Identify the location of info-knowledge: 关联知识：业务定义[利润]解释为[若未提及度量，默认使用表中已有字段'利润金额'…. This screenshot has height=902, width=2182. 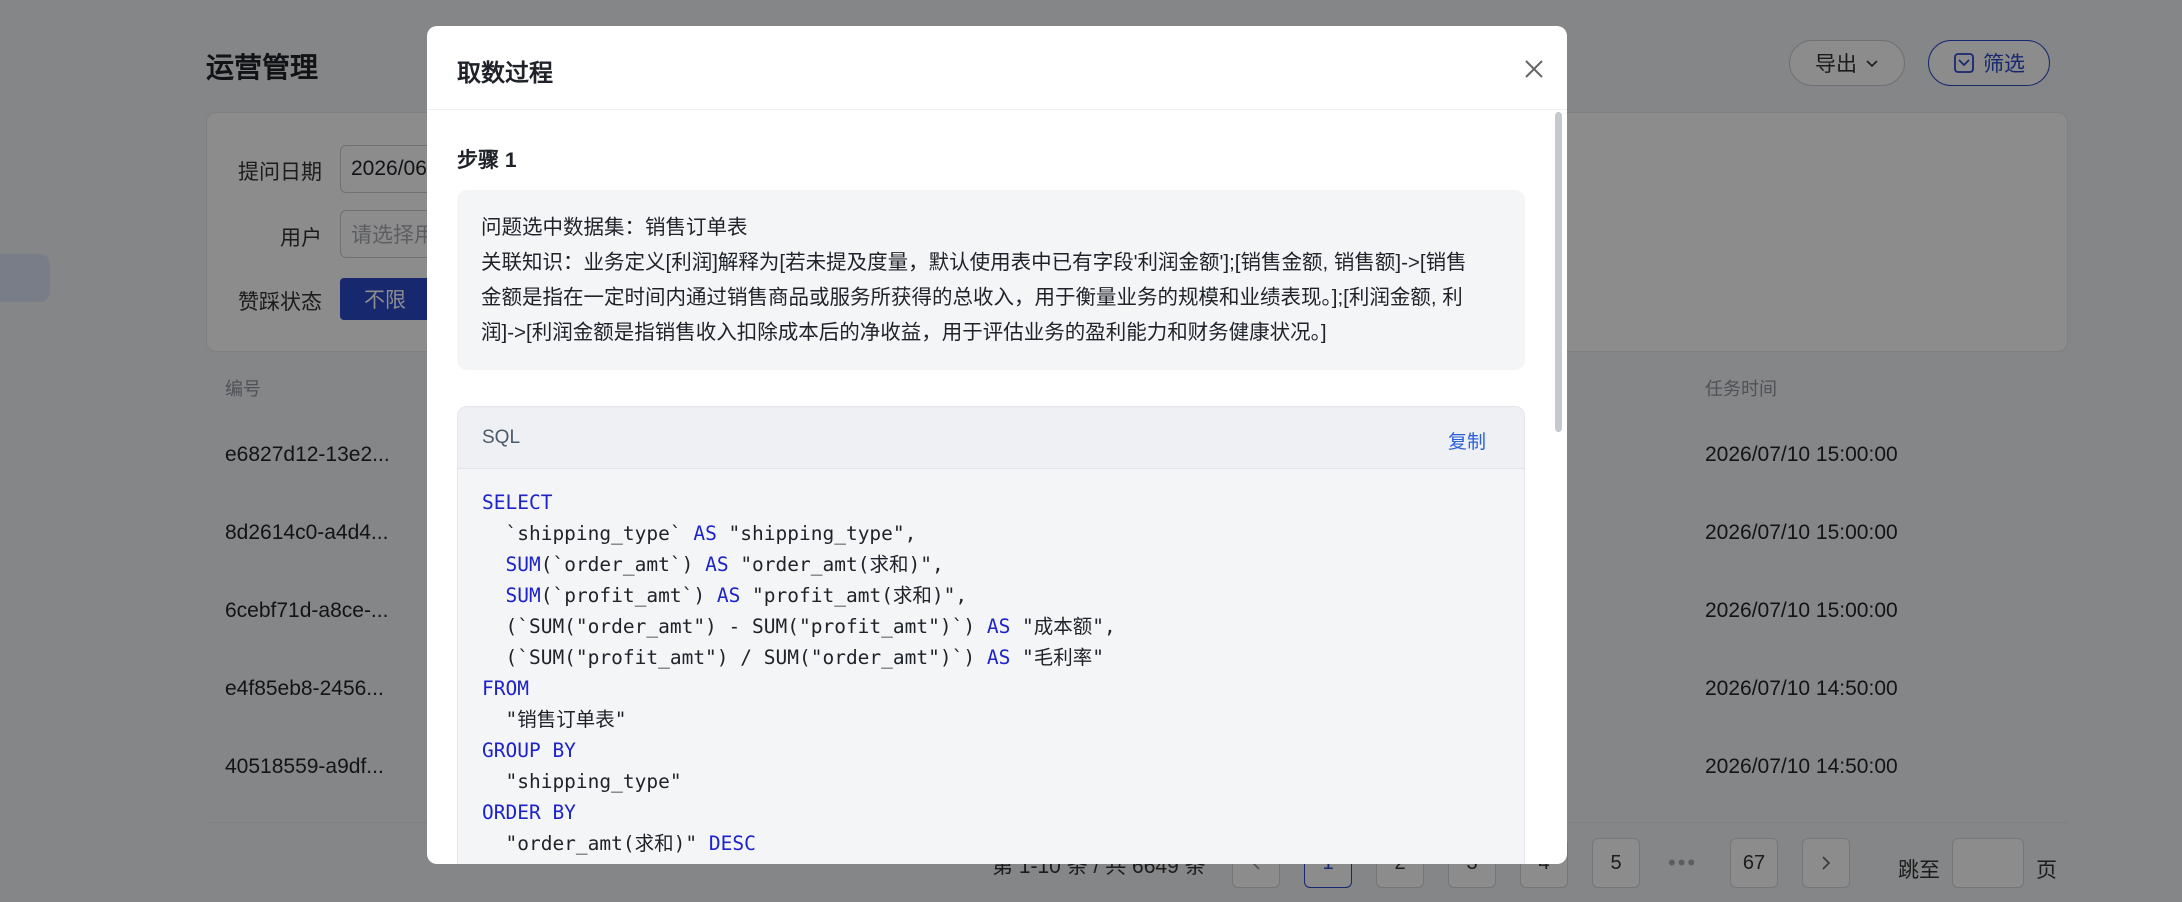
(974, 262).